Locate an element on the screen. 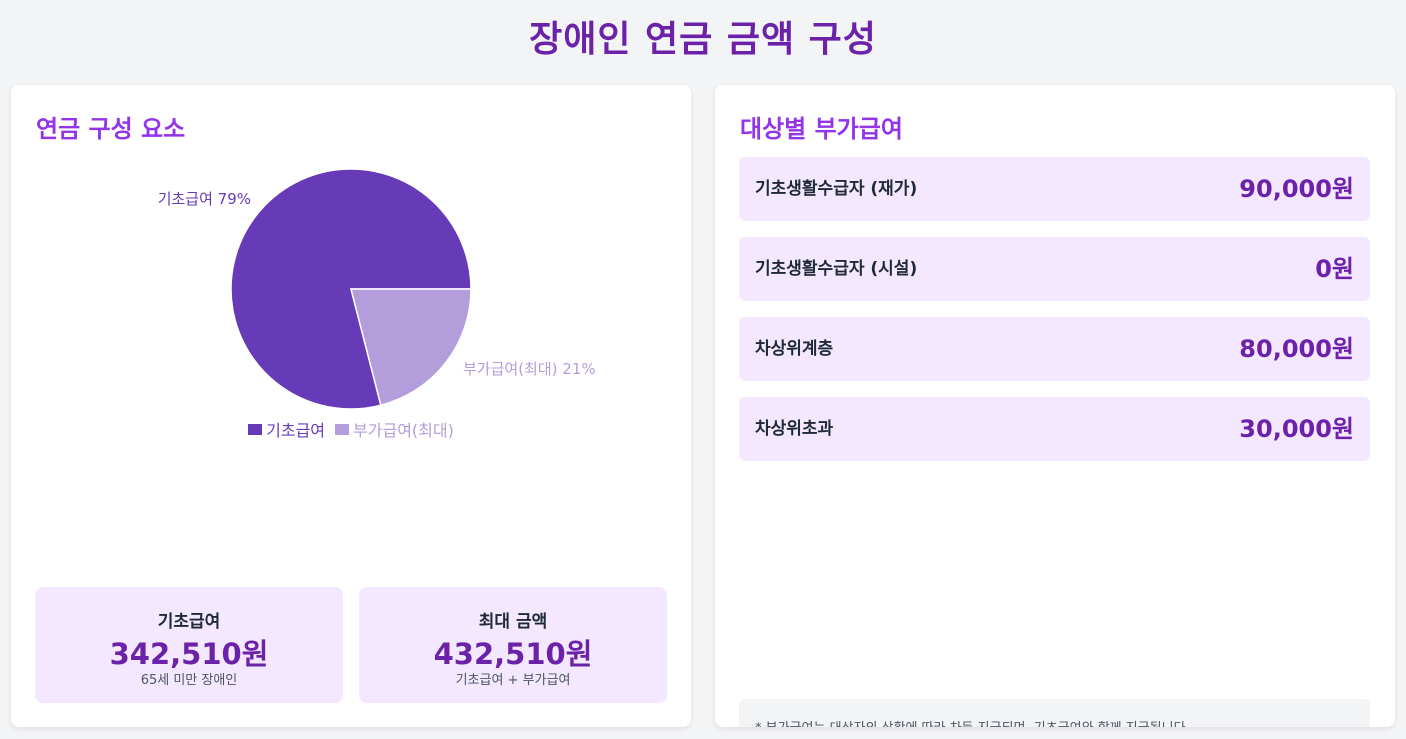 This screenshot has height=739, width=1406. pie-legend: 기초급여 부가급여(최대) is located at coordinates (351, 429).